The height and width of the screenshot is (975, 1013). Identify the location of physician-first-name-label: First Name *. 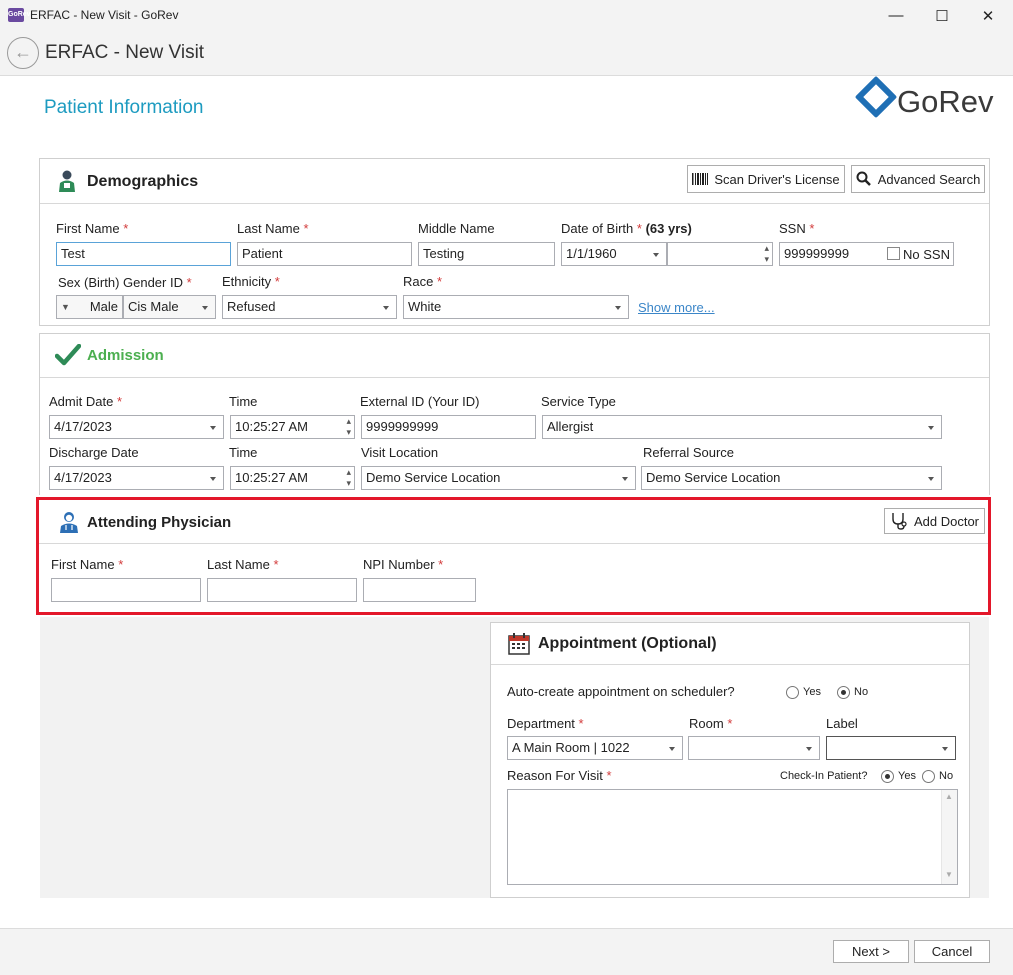
(87, 564).